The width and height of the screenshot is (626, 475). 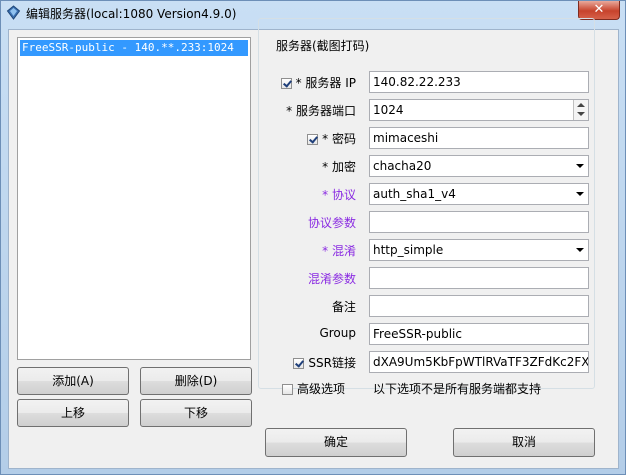 I want to click on remarks-input, so click(x=479, y=306).